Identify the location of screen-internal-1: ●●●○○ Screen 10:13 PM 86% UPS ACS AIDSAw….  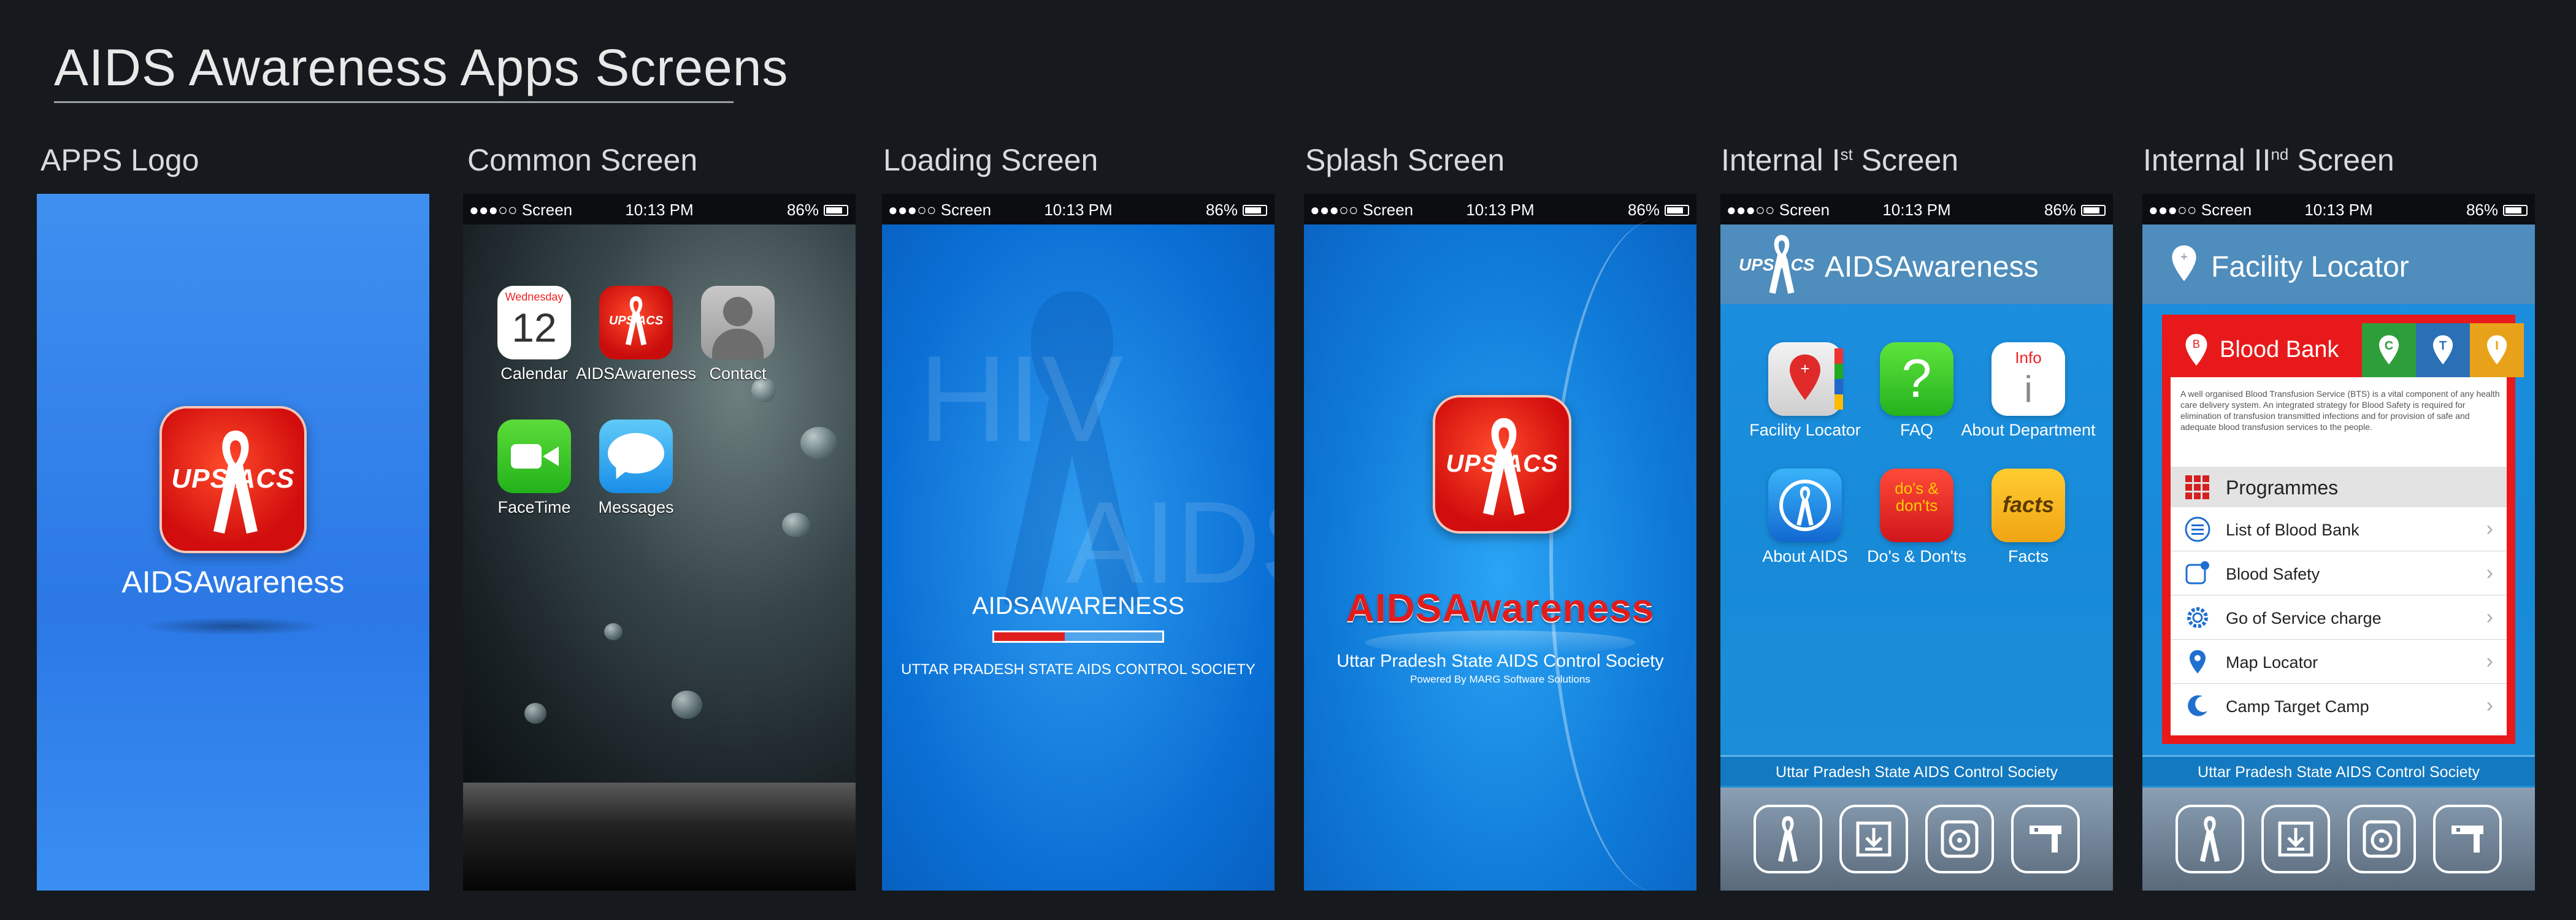
(1916, 542).